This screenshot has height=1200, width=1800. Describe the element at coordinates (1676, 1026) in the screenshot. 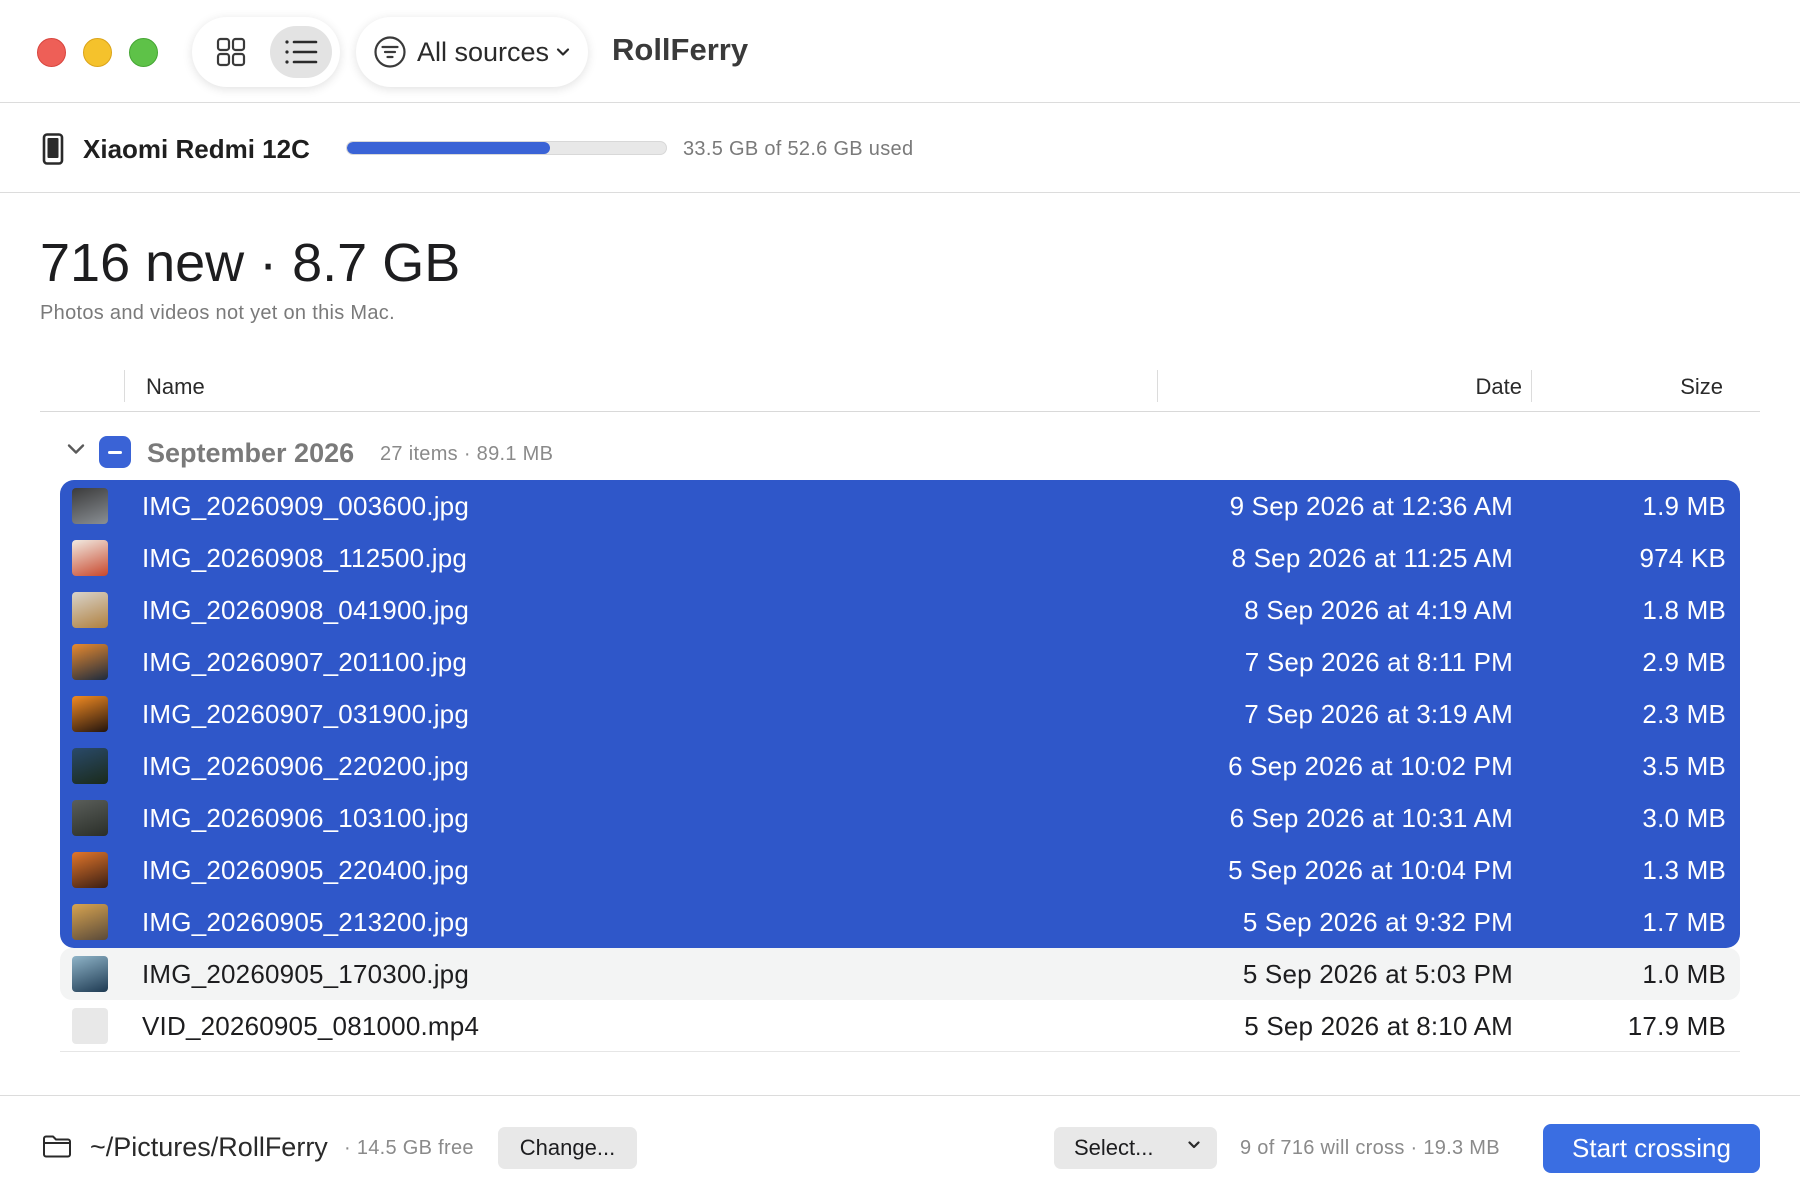

I see `file-size: 17.9 MB` at that location.